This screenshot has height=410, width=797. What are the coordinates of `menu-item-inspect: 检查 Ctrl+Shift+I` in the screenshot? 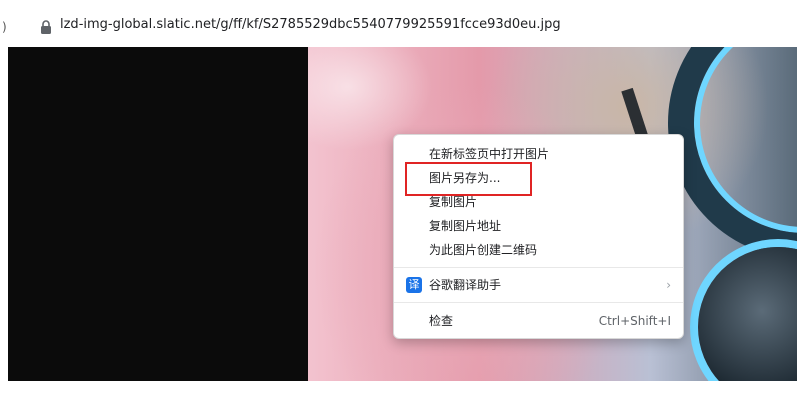 It's located at (538, 321).